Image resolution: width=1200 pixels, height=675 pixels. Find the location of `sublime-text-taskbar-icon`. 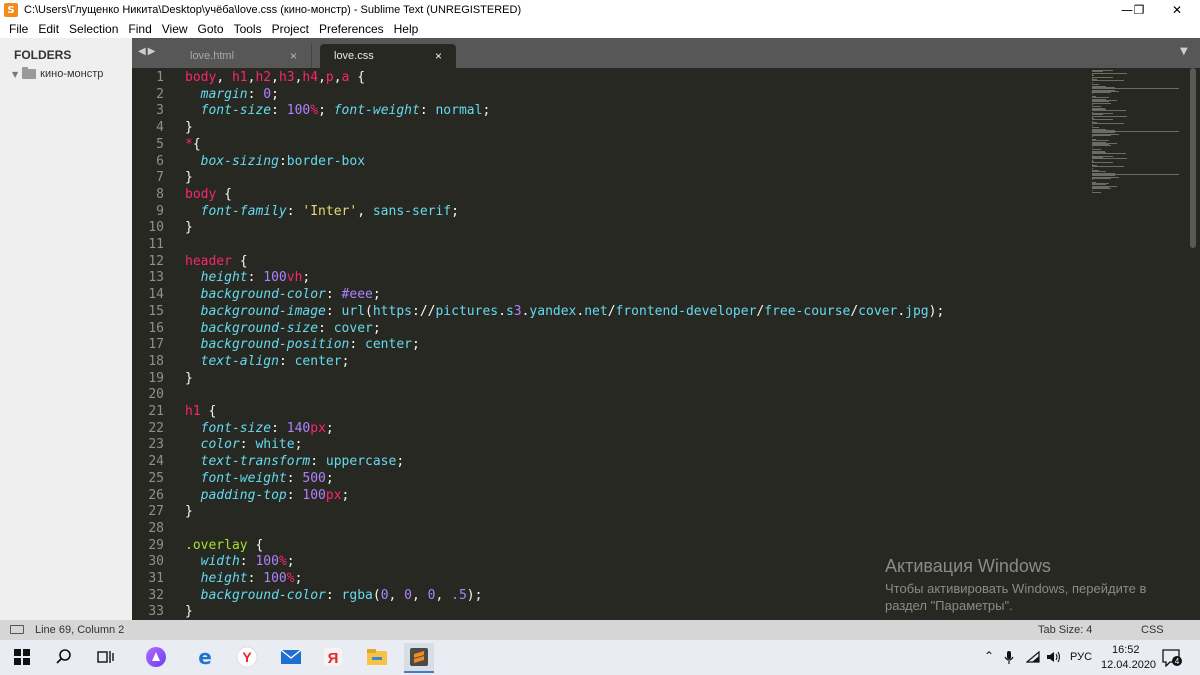

sublime-text-taskbar-icon is located at coordinates (419, 658).